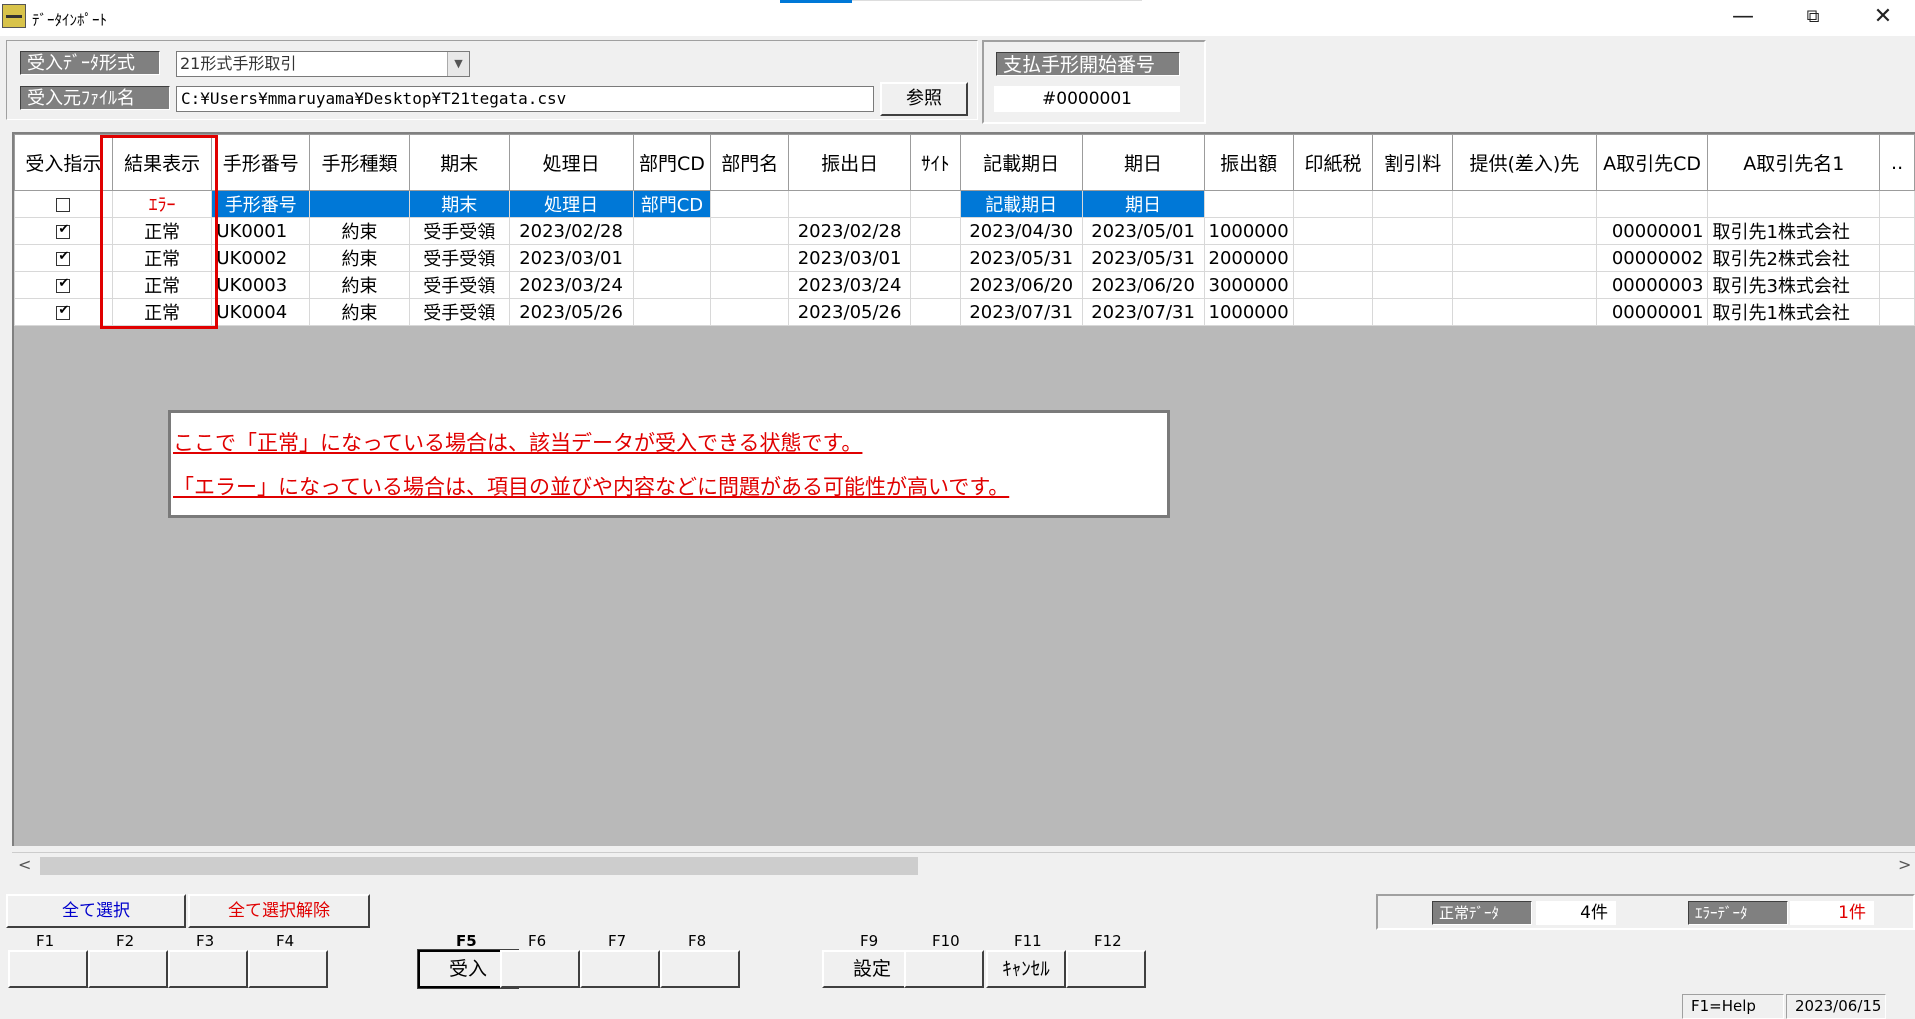 The image size is (1915, 1019). I want to click on column-header-2: 手形番号, so click(261, 162).